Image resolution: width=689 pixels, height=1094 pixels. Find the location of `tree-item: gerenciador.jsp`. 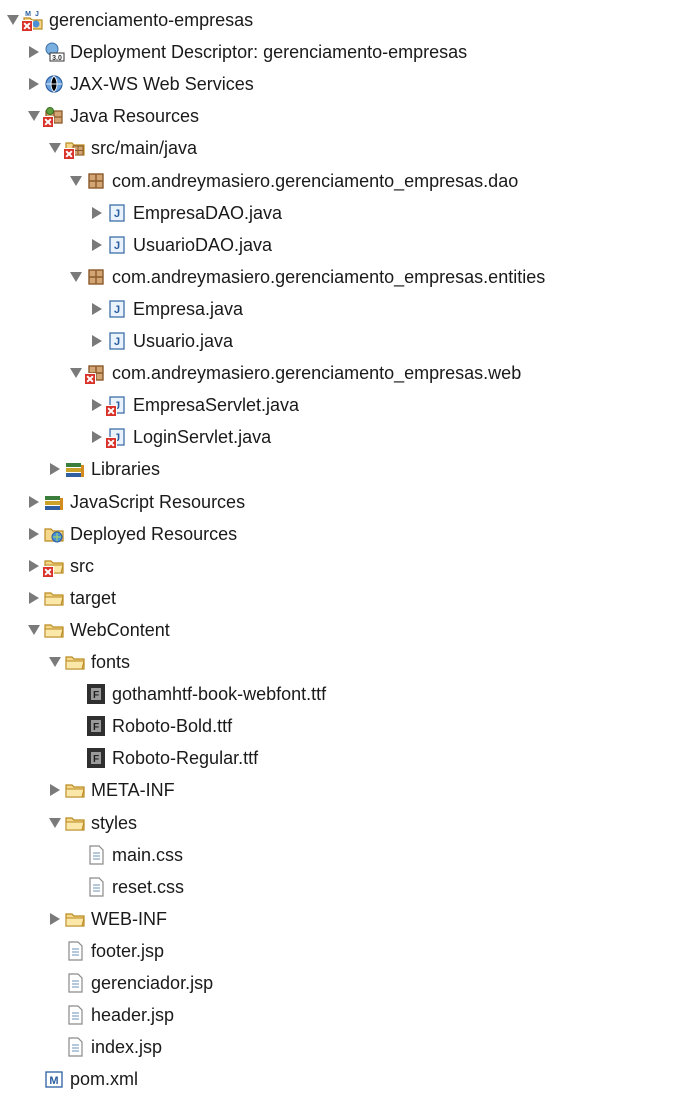

tree-item: gerenciador.jsp is located at coordinates (130, 983).